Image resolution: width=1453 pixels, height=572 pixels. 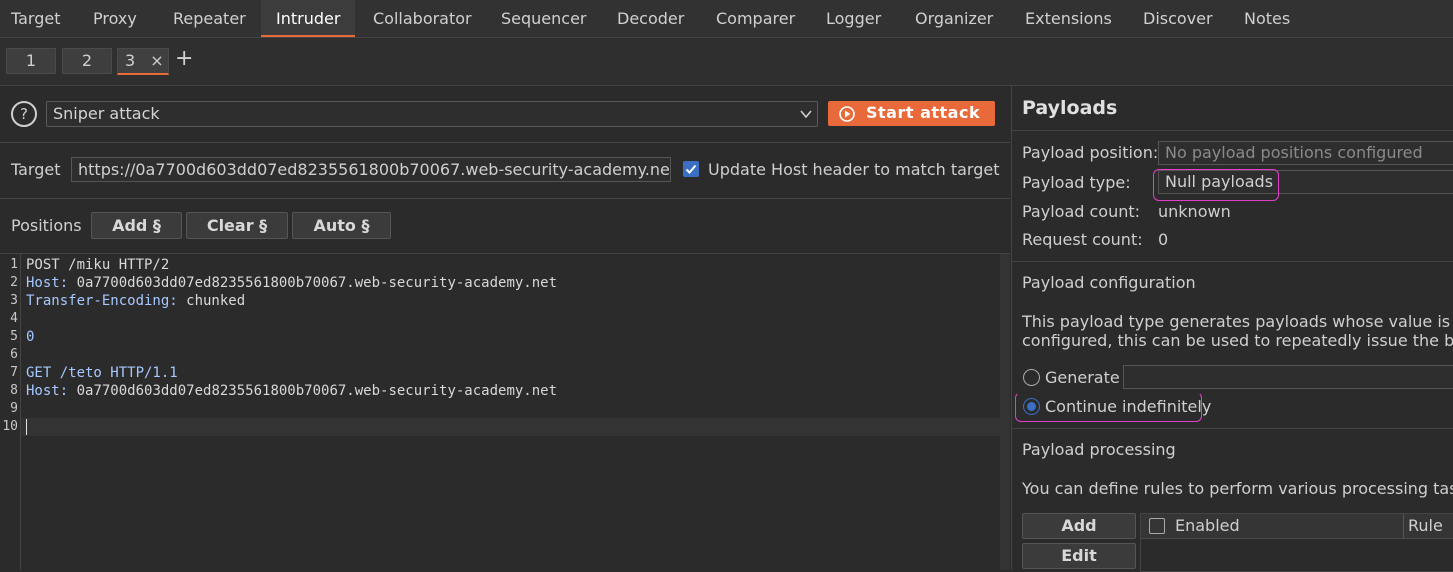 I want to click on line-number: 6, so click(x=14, y=354).